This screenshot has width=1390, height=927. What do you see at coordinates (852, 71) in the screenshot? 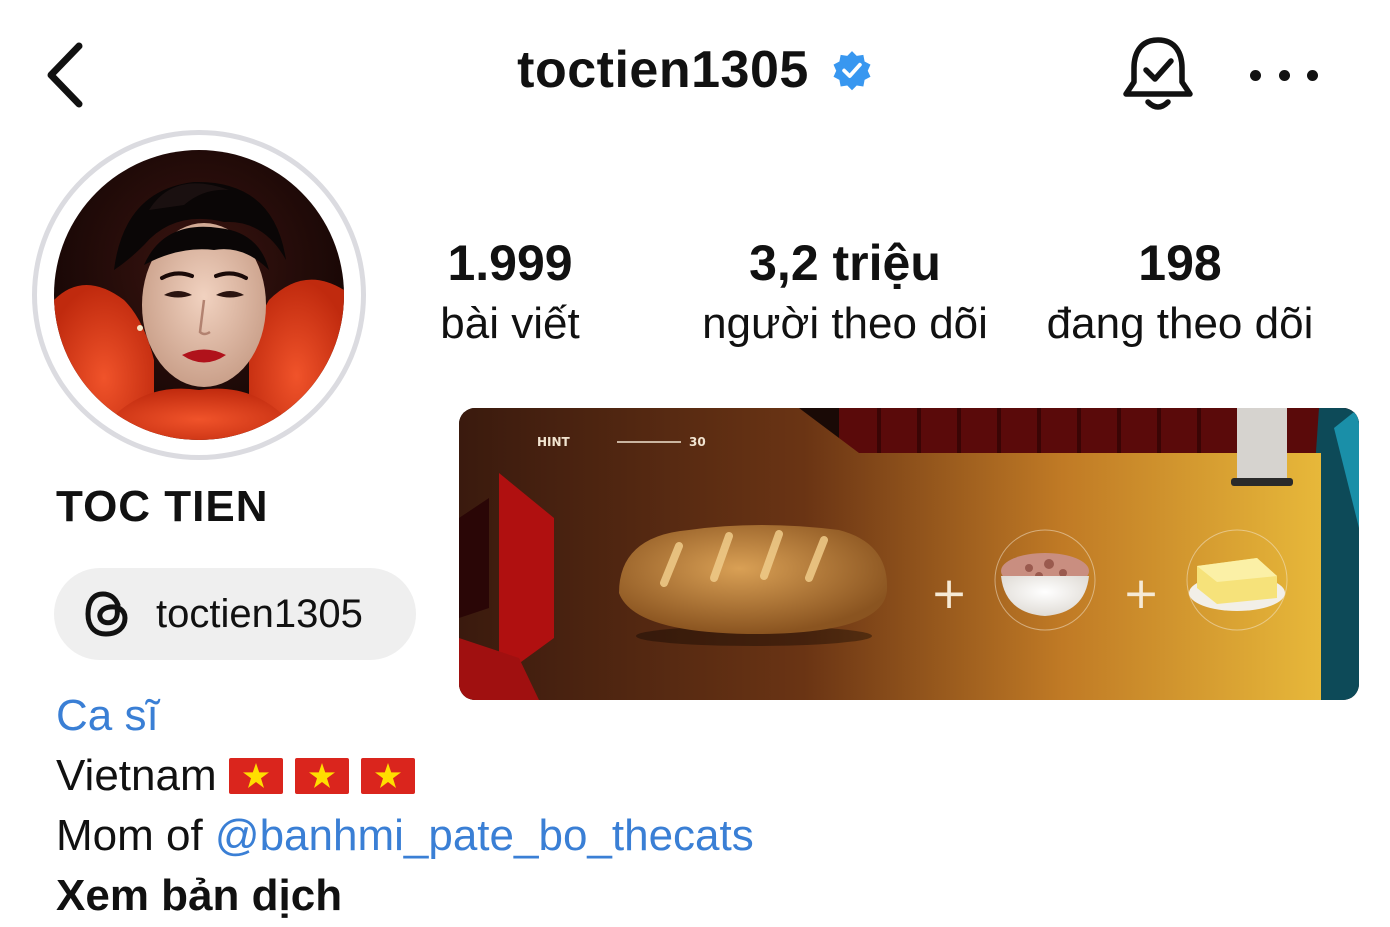
I see `verified-badge-icon` at bounding box center [852, 71].